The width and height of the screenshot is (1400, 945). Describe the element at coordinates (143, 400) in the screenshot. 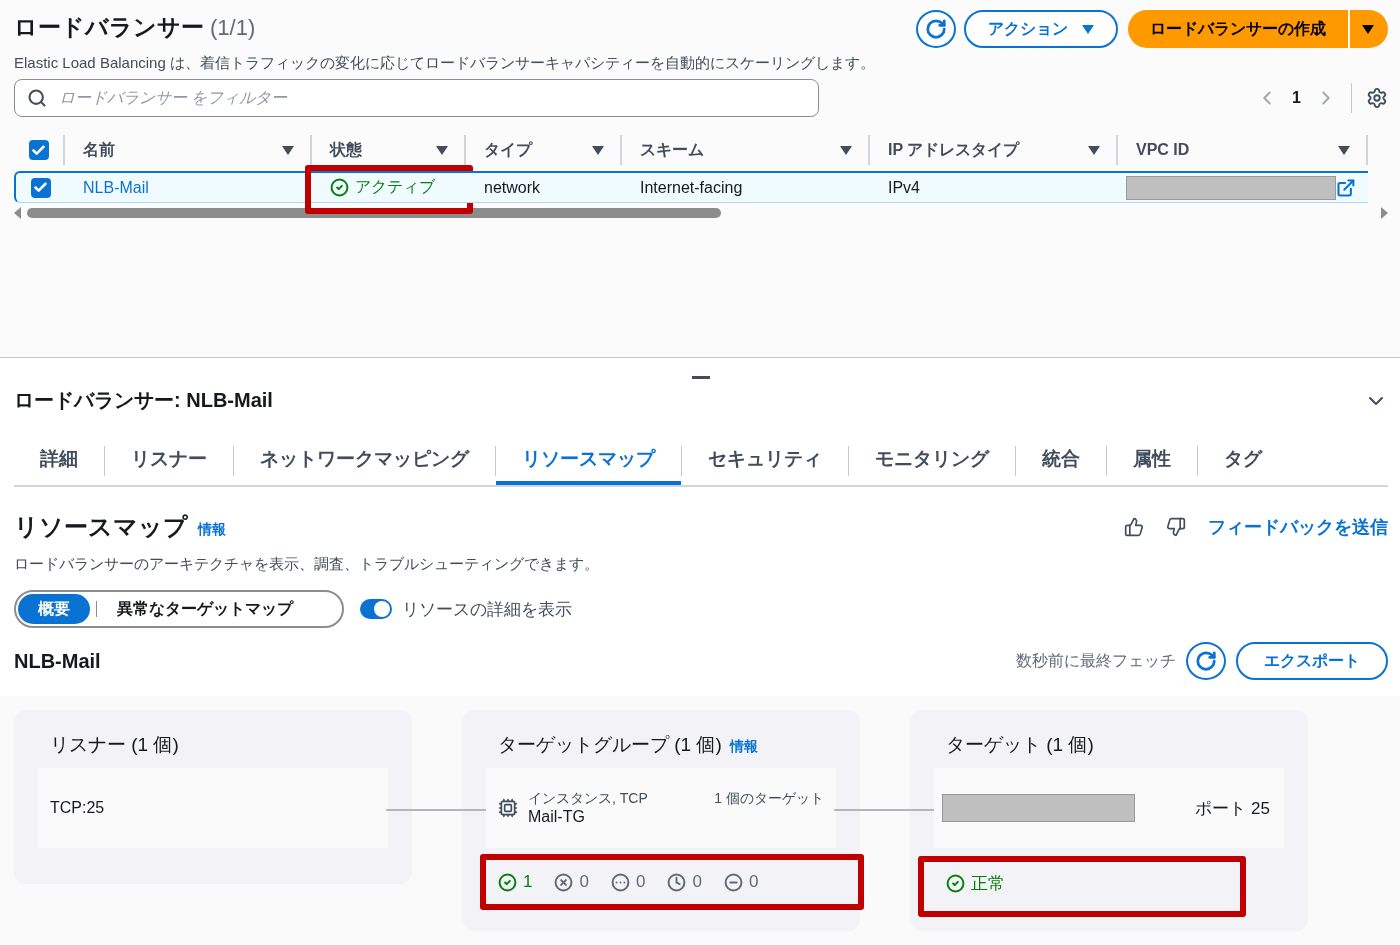

I see `details-title: ロードバランサー: NLB-Mail` at that location.